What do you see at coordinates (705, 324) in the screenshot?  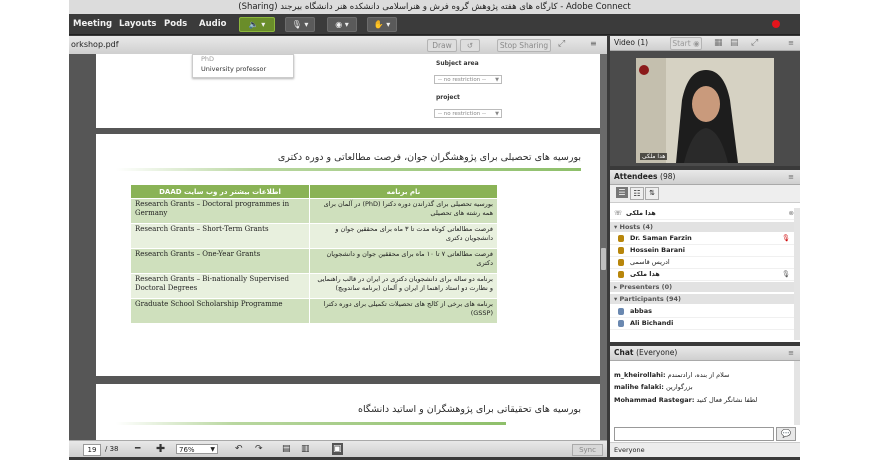 I see `list-item: Ali Bichandi` at bounding box center [705, 324].